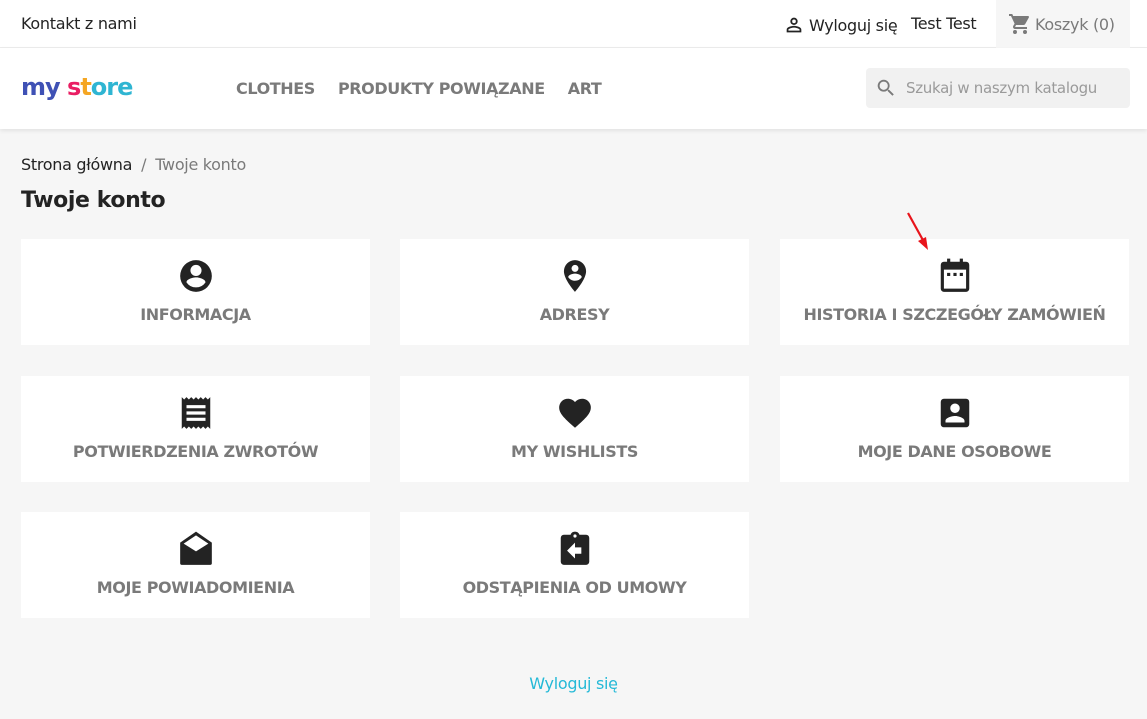  Describe the element at coordinates (1013, 88) in the screenshot. I see `search-input` at that location.